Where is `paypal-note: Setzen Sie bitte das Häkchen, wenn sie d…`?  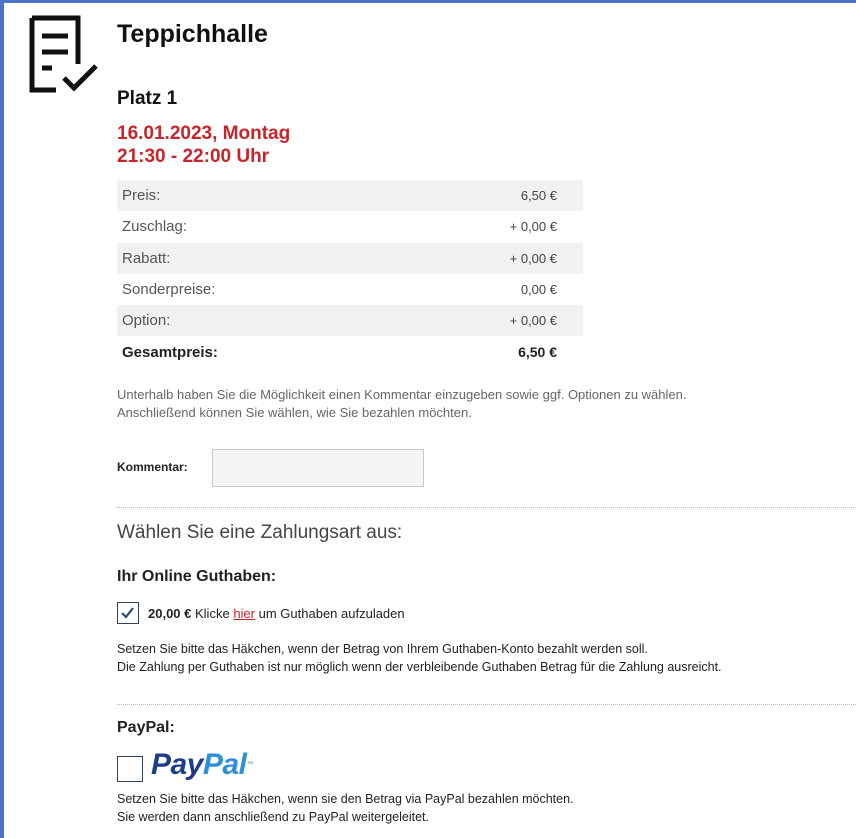 paypal-note: Setzen Sie bitte das Häkchen, wenn sie d… is located at coordinates (345, 808).